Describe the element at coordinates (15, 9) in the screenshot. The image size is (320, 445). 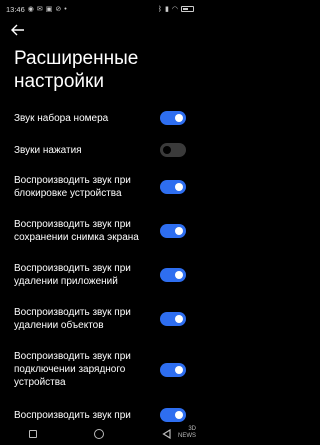
I see `status-time: 13:46` at that location.